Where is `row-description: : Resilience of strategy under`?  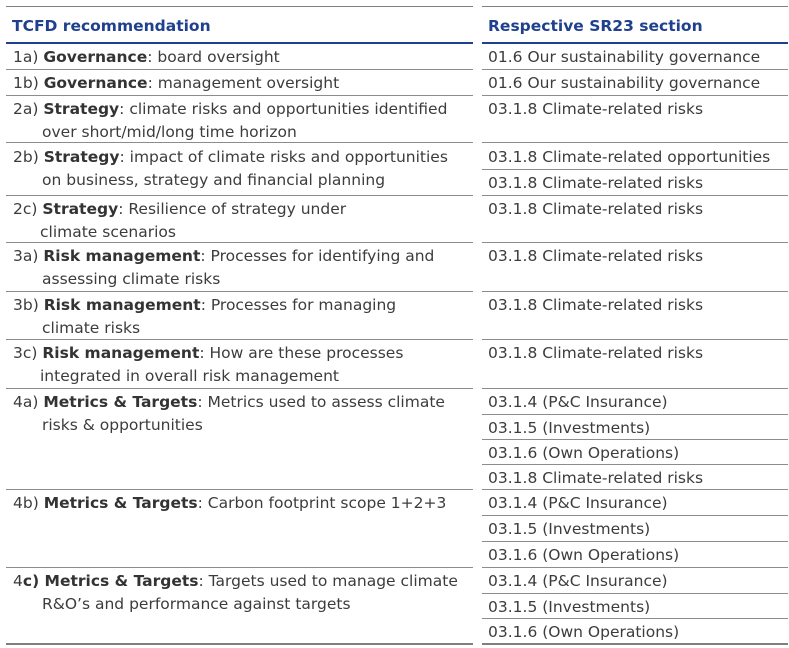
row-description: : Resilience of strategy under is located at coordinates (232, 209).